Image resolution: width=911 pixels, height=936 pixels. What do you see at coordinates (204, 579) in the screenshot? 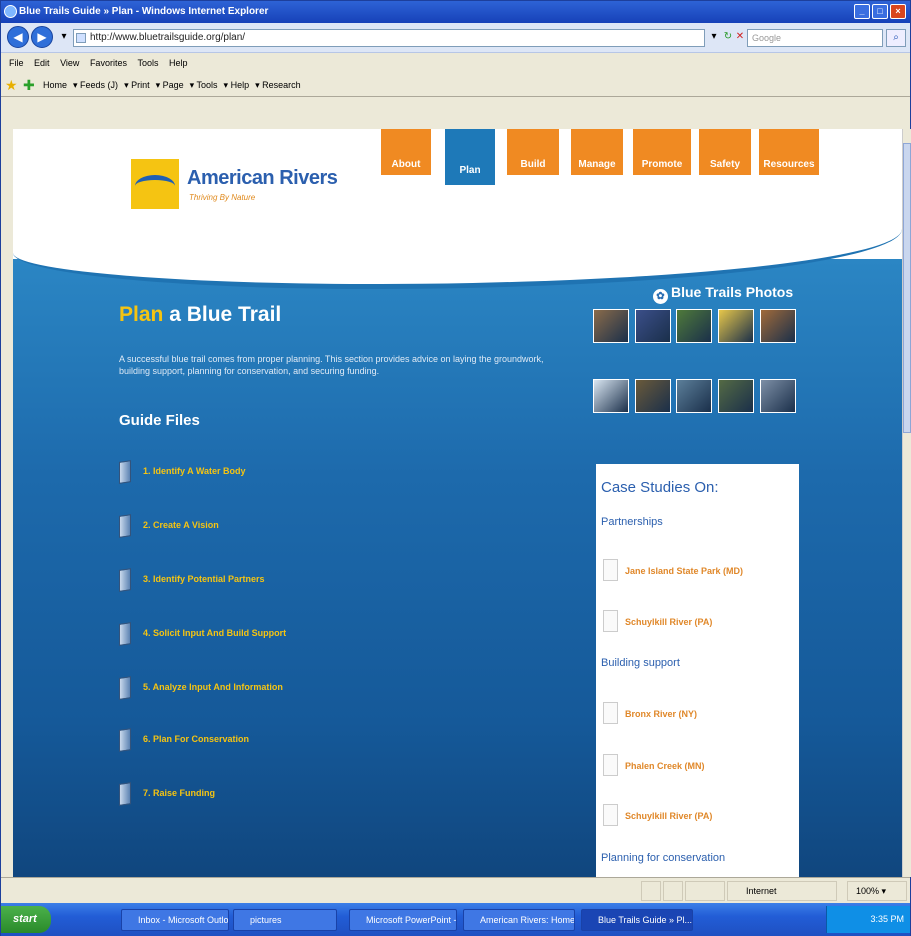
I see `guide-file-label: 3. Identify Potential Partners` at bounding box center [204, 579].